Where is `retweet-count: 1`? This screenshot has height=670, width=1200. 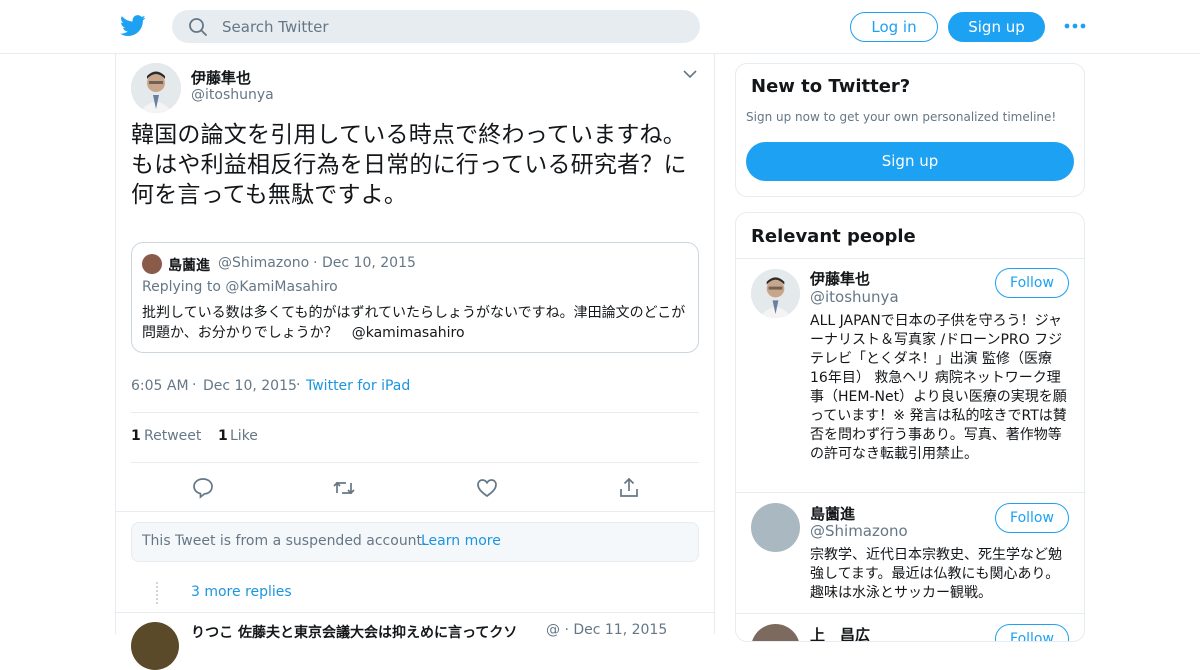
retweet-count: 1 is located at coordinates (136, 436).